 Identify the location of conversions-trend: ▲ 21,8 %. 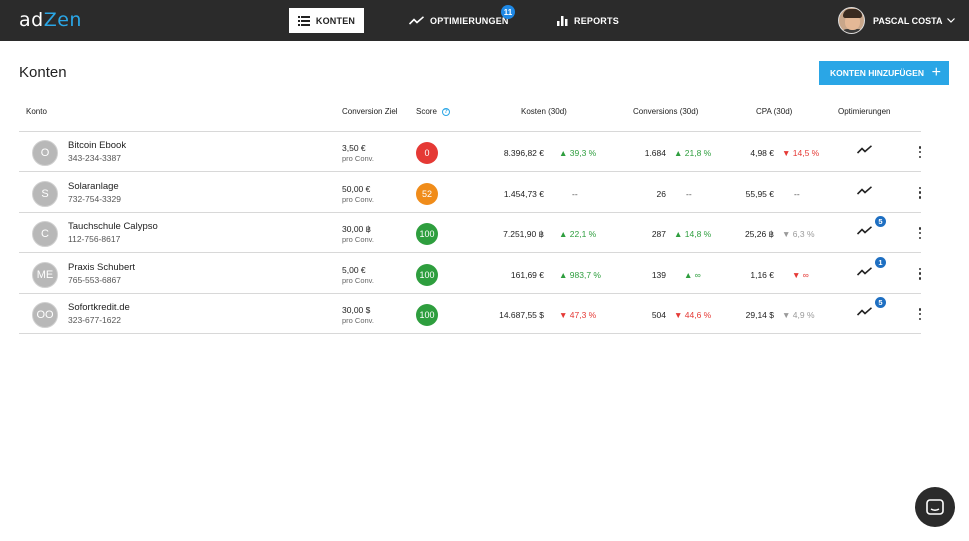
(693, 153).